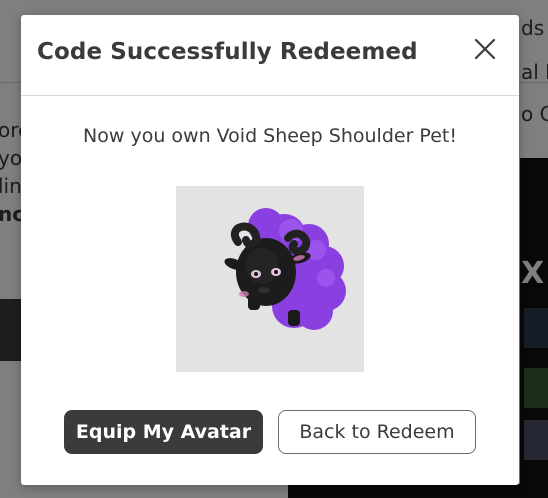 Image resolution: width=548 pixels, height=498 pixels. What do you see at coordinates (270, 136) in the screenshot?
I see `success-message: Now you own Void Sheep Shoulder Pet!` at bounding box center [270, 136].